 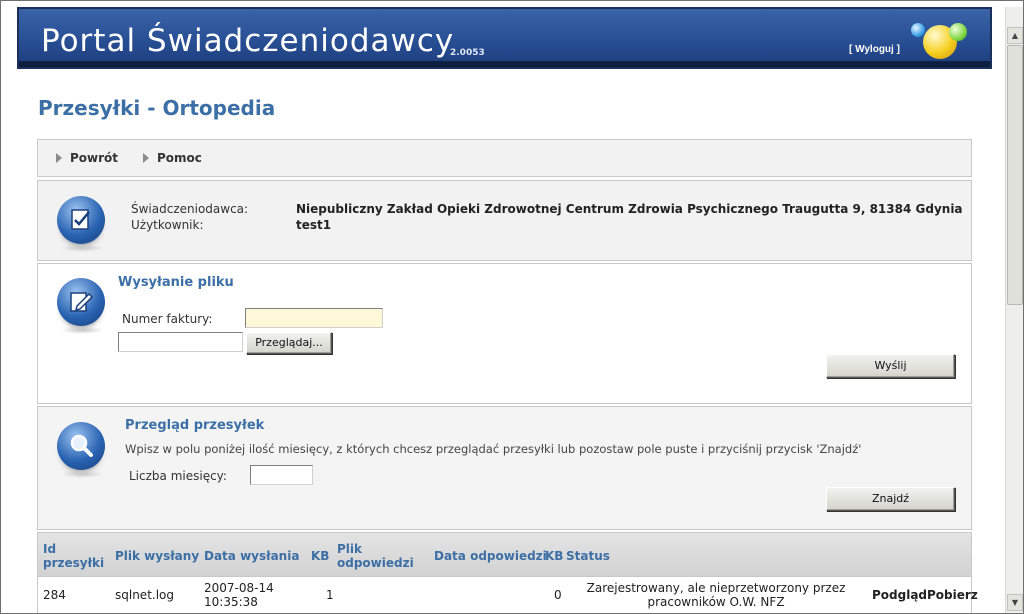 What do you see at coordinates (74, 563) in the screenshot?
I see `col-header-id-line2: przesyłki` at bounding box center [74, 563].